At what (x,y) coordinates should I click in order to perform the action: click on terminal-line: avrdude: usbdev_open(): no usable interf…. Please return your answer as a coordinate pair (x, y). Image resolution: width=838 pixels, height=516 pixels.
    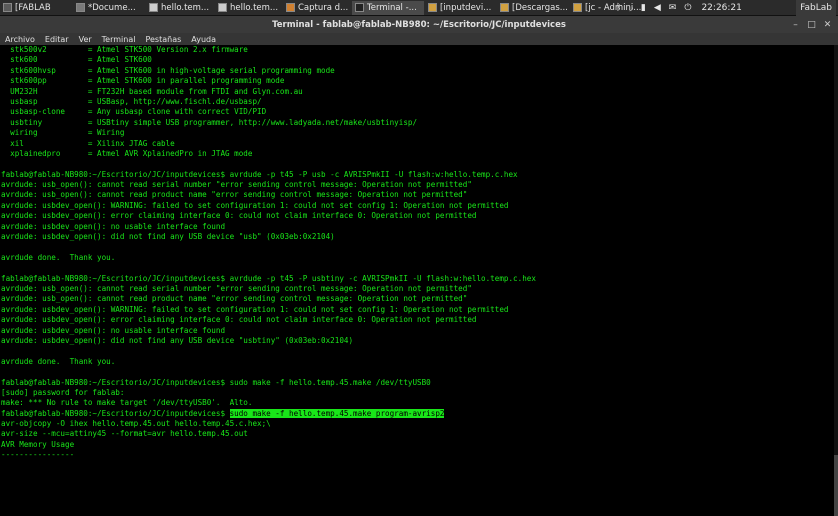
    Looking at the image, I should click on (419, 227).